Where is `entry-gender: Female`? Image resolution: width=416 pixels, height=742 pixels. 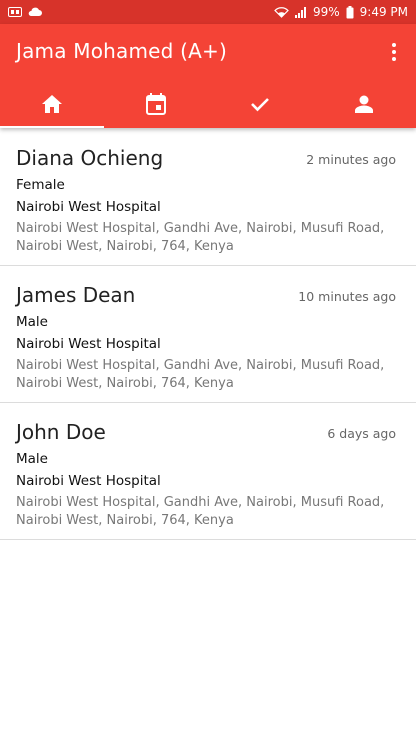 entry-gender: Female is located at coordinates (40, 185).